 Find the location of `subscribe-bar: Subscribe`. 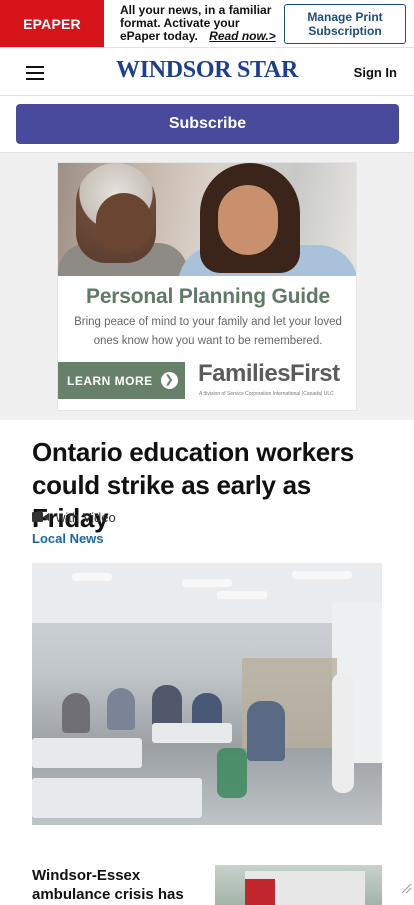

subscribe-bar: Subscribe is located at coordinates (207, 124).